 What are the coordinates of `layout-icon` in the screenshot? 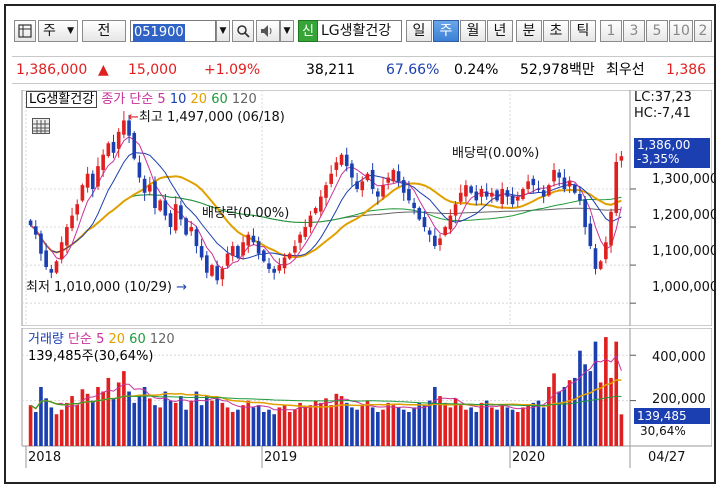 It's located at (25, 31).